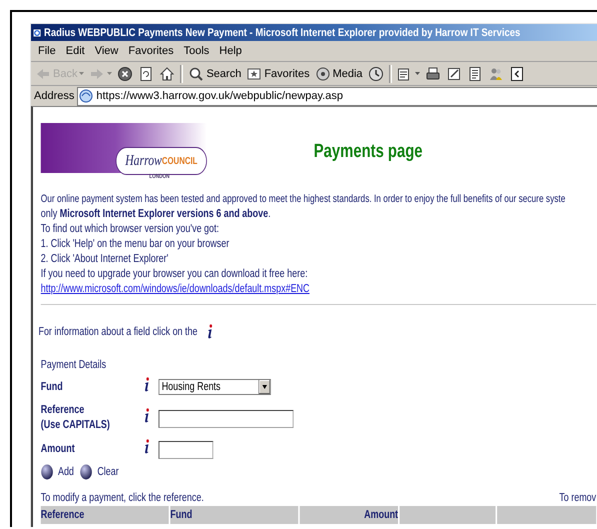 Image resolution: width=597 pixels, height=529 pixels. I want to click on printer-icon, so click(432, 74).